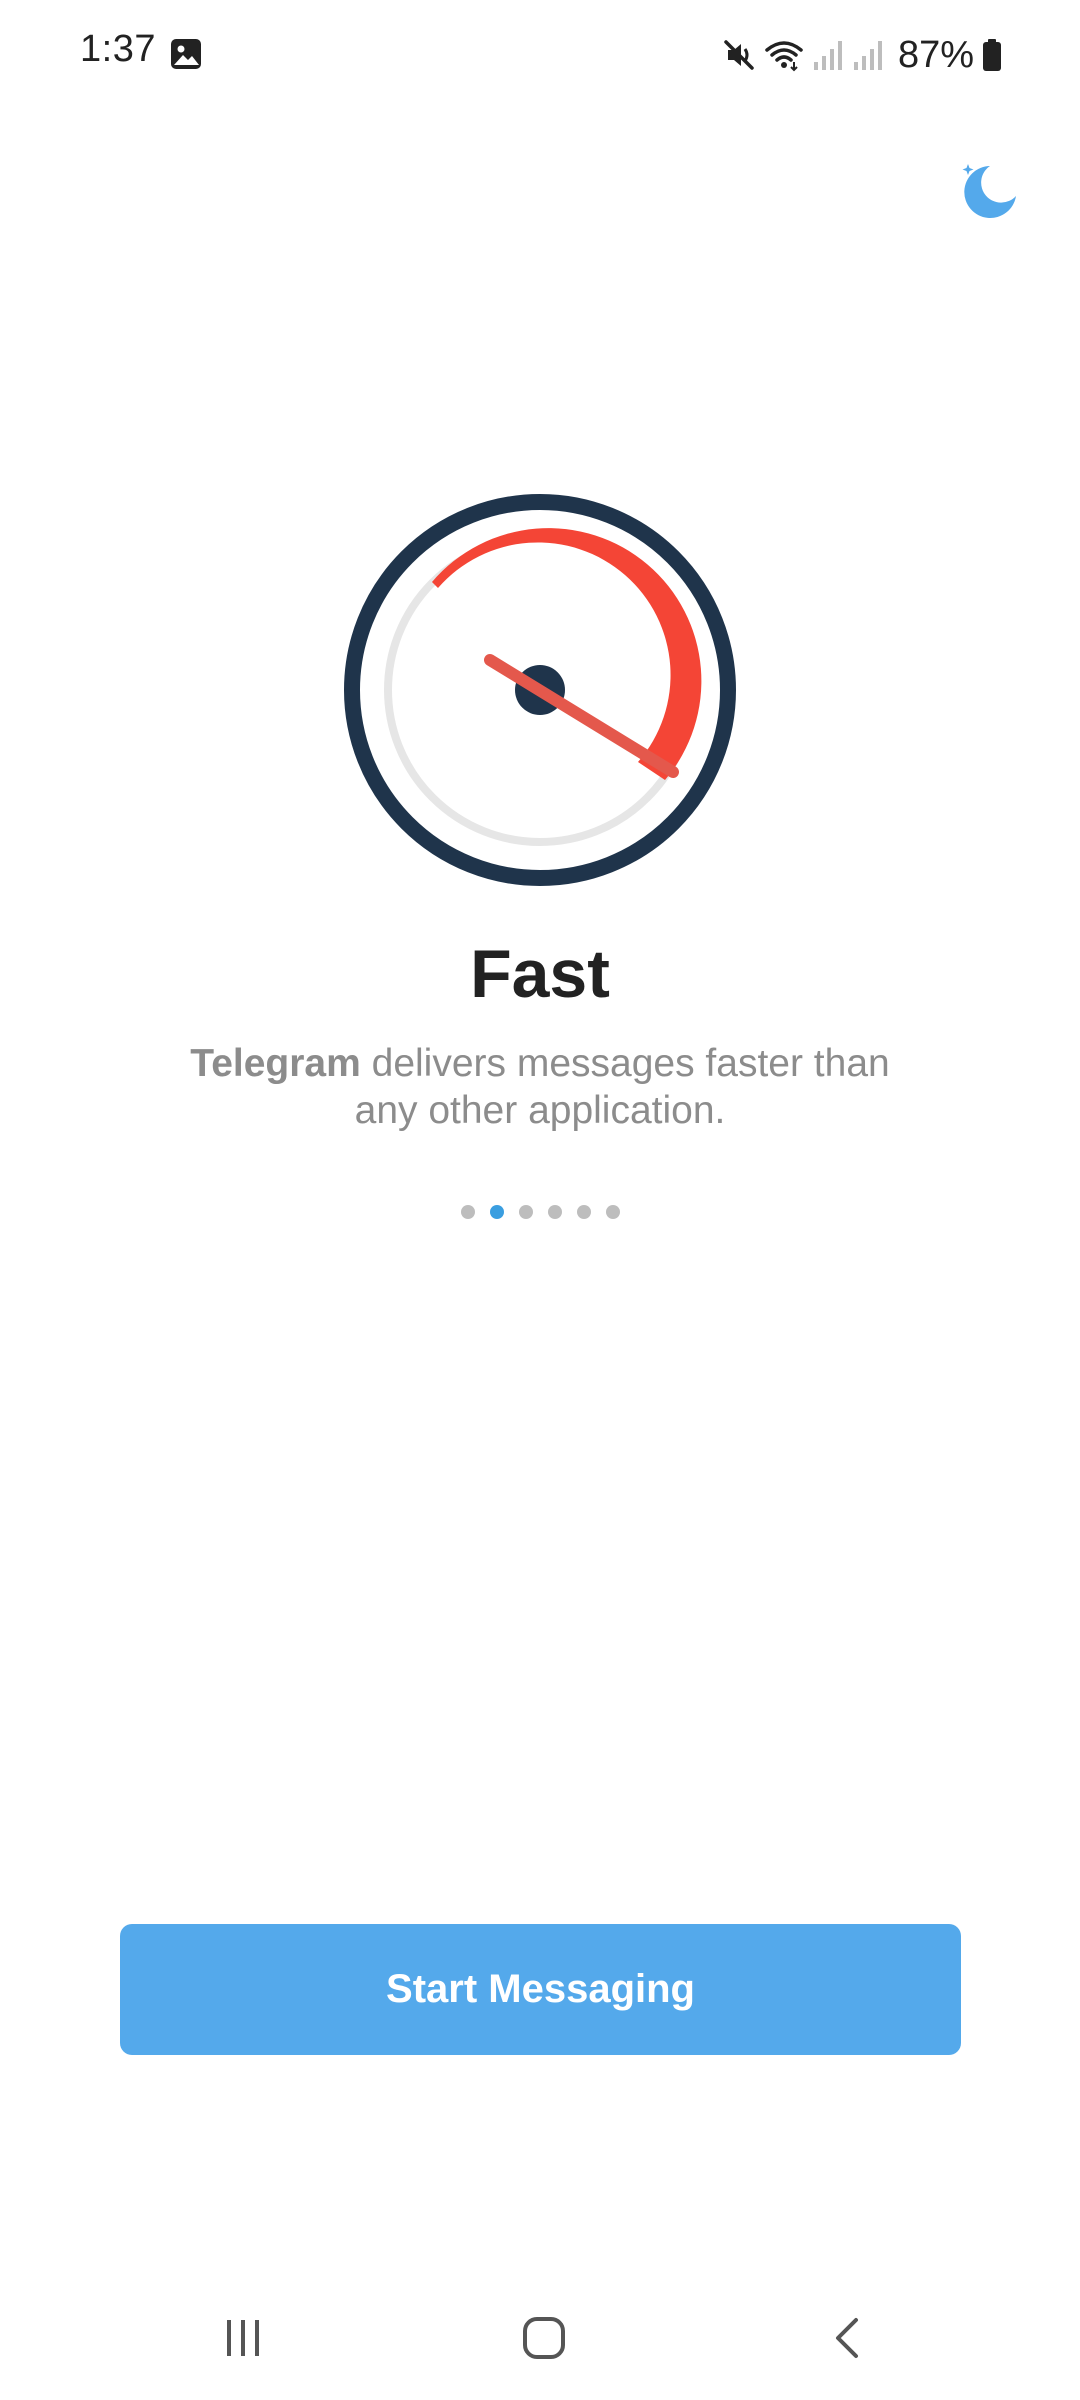 The image size is (1080, 2400). Describe the element at coordinates (540, 690) in the screenshot. I see `speedometer-illustration` at that location.